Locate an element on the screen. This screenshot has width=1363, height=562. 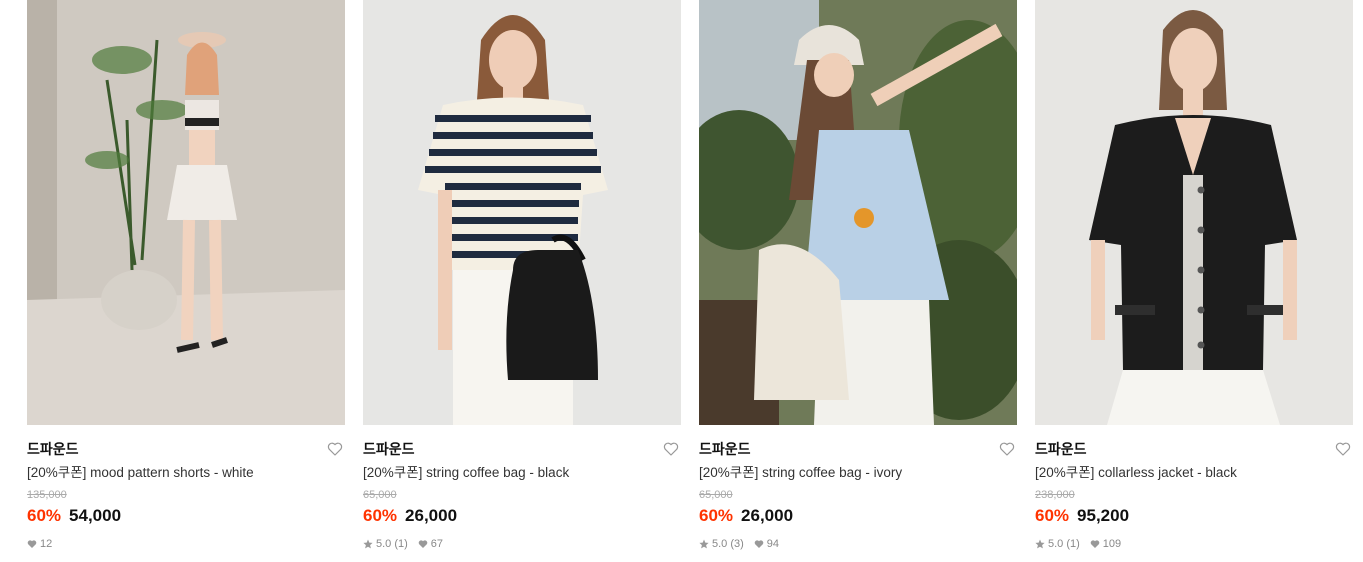
like-count: 67 is located at coordinates (437, 544).